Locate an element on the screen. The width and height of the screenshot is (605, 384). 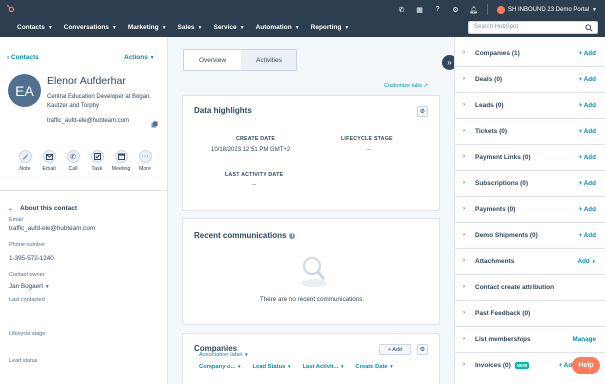
manage-button: Manage is located at coordinates (584, 339).